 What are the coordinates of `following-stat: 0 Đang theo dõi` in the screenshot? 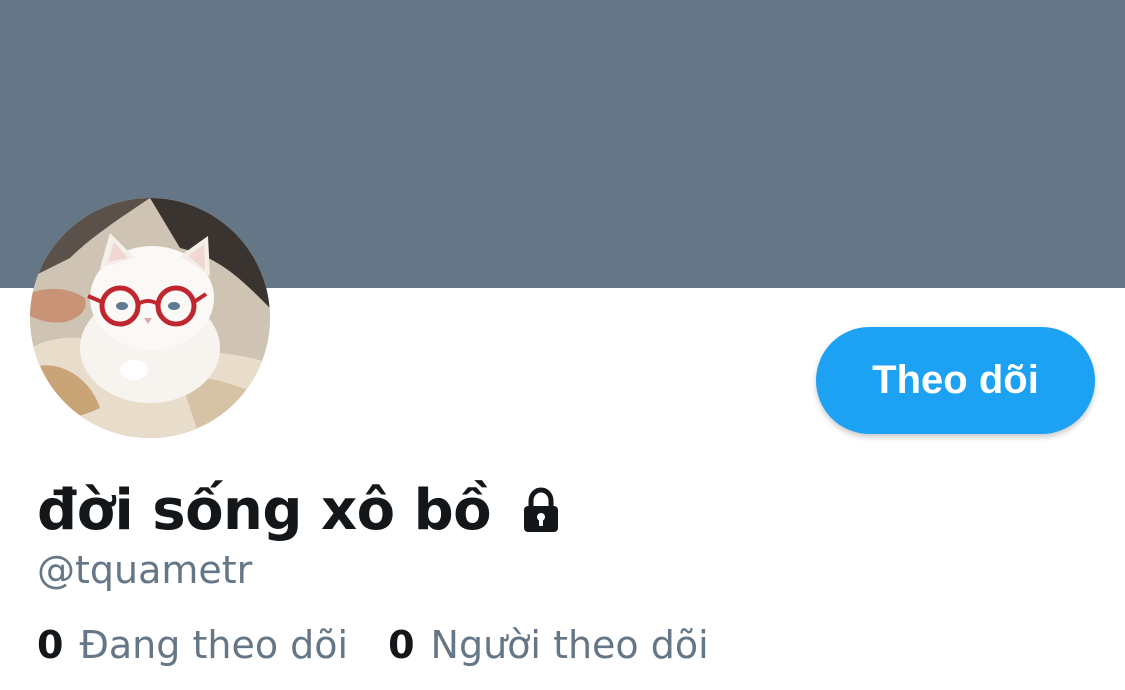 It's located at (192, 645).